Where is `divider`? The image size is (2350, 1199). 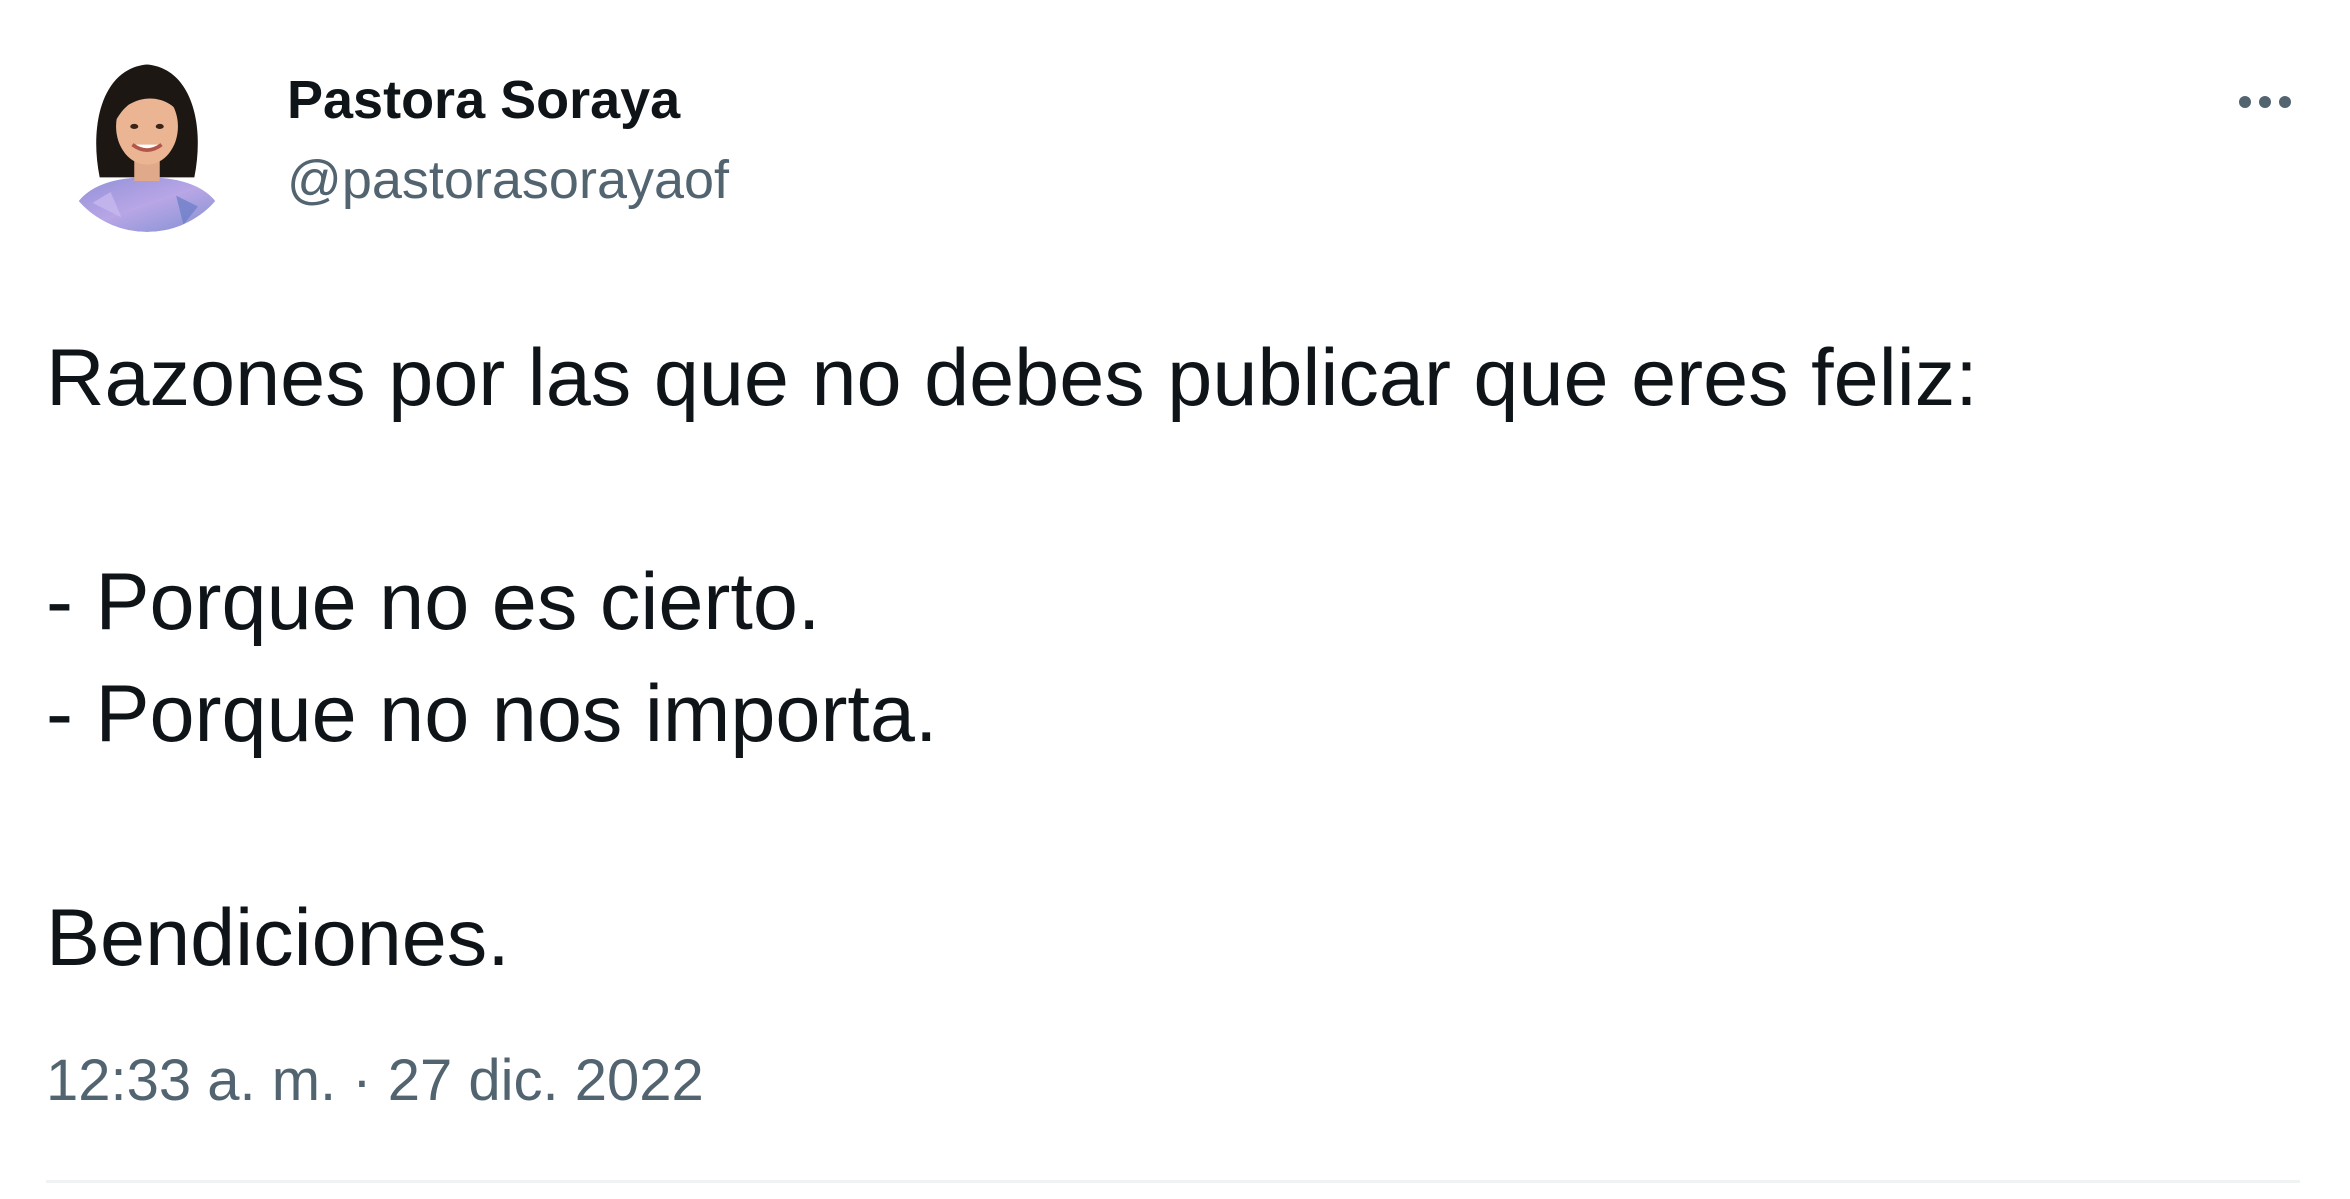
divider is located at coordinates (1173, 1181).